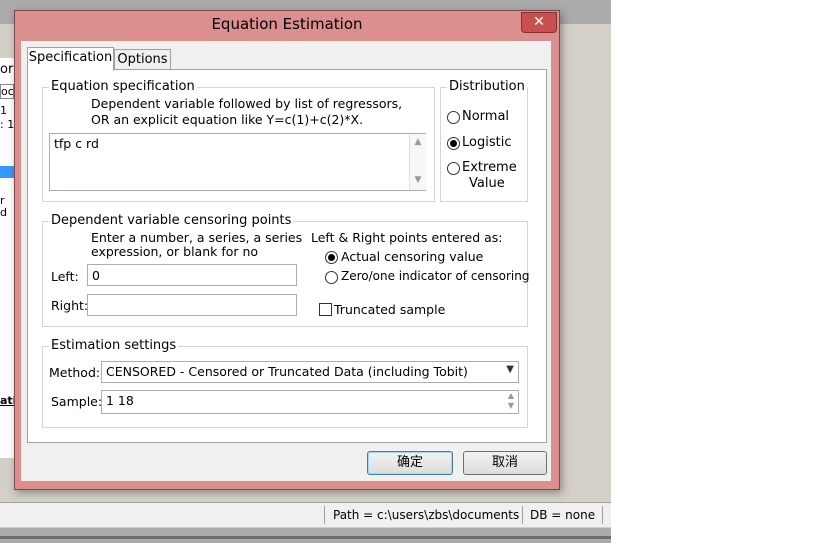 The image size is (819, 543). I want to click on bottom-border, so click(305, 537).